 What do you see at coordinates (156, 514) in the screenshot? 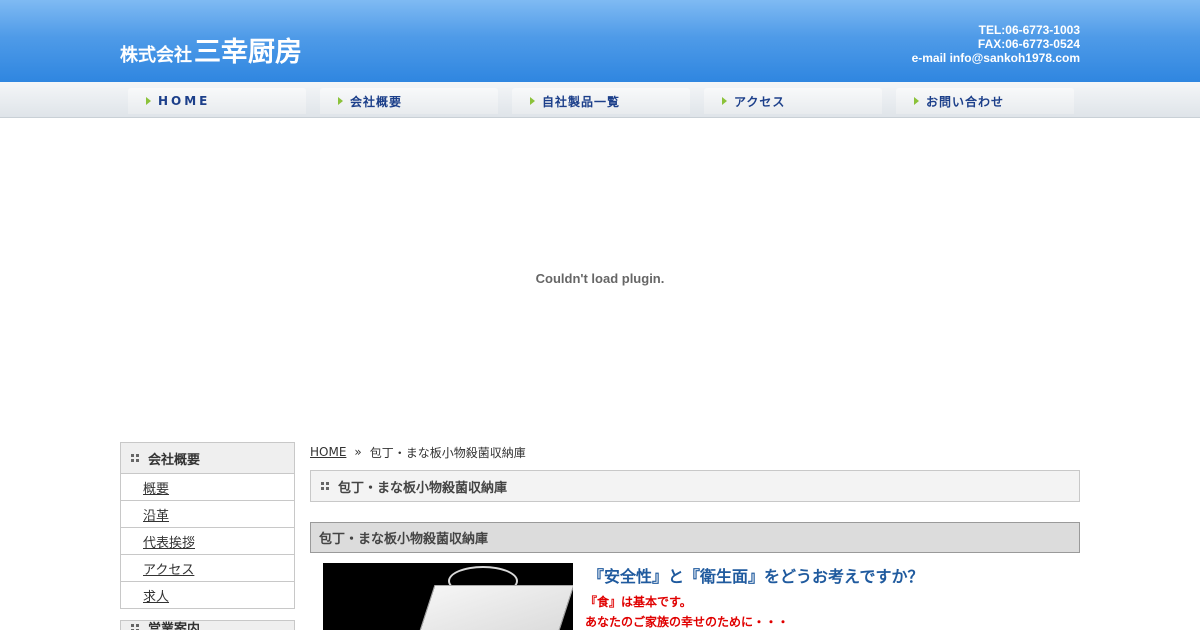
I see `sidebar-link: 沿革` at bounding box center [156, 514].